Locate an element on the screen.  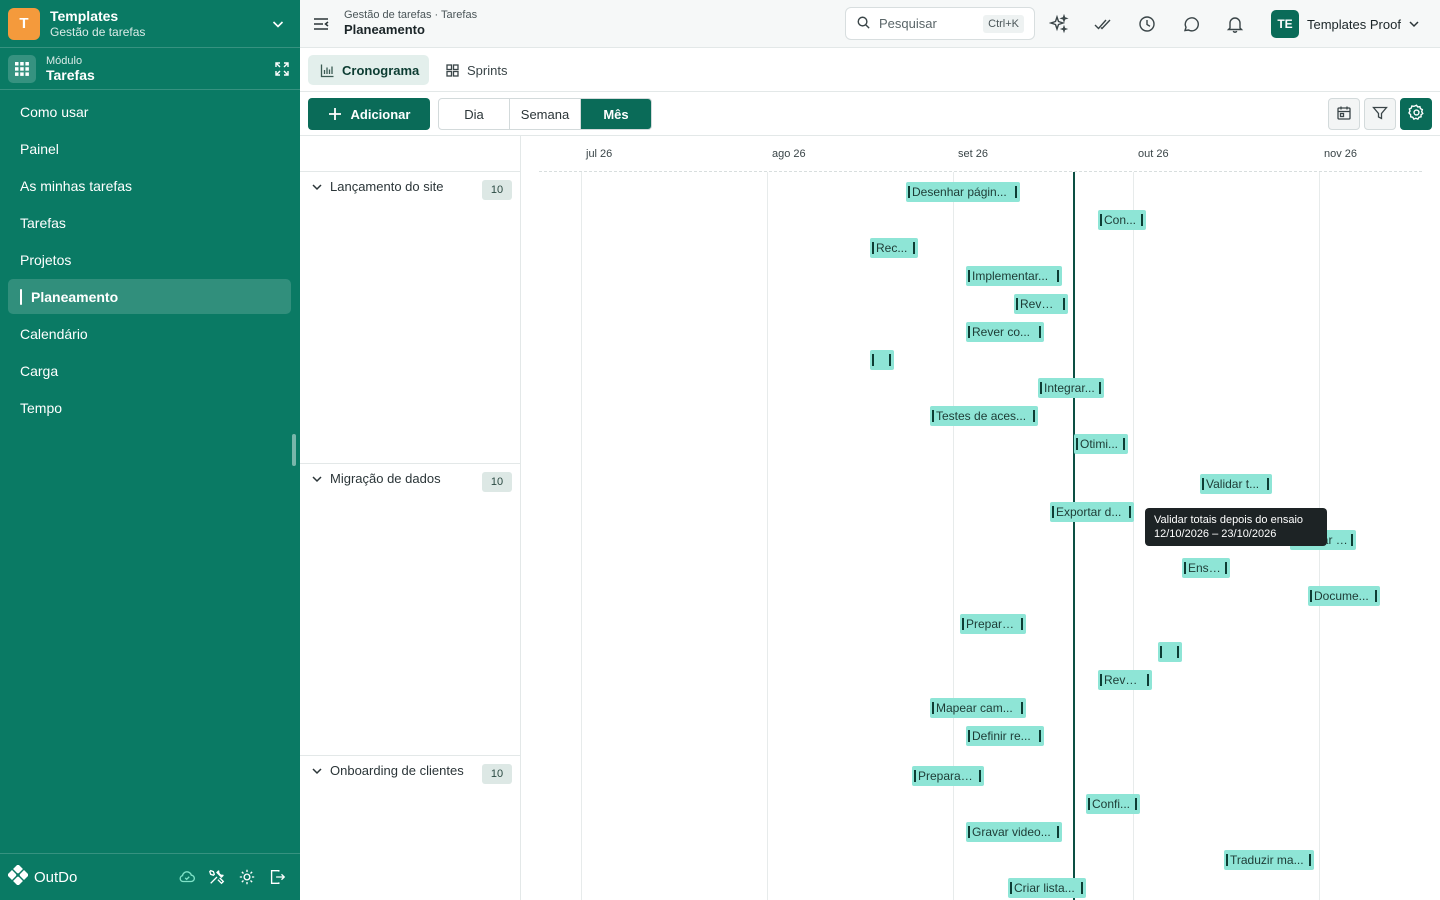
user-name: Templates Proof is located at coordinates (1354, 24).